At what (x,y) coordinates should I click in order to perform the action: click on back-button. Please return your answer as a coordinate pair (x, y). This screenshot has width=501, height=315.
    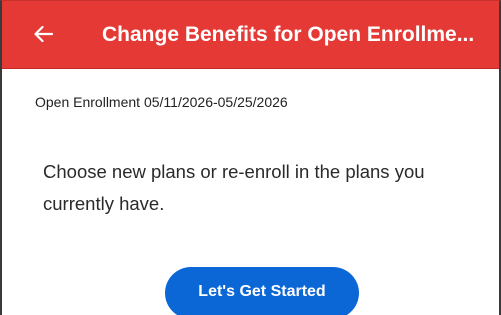
    Looking at the image, I should click on (43, 34).